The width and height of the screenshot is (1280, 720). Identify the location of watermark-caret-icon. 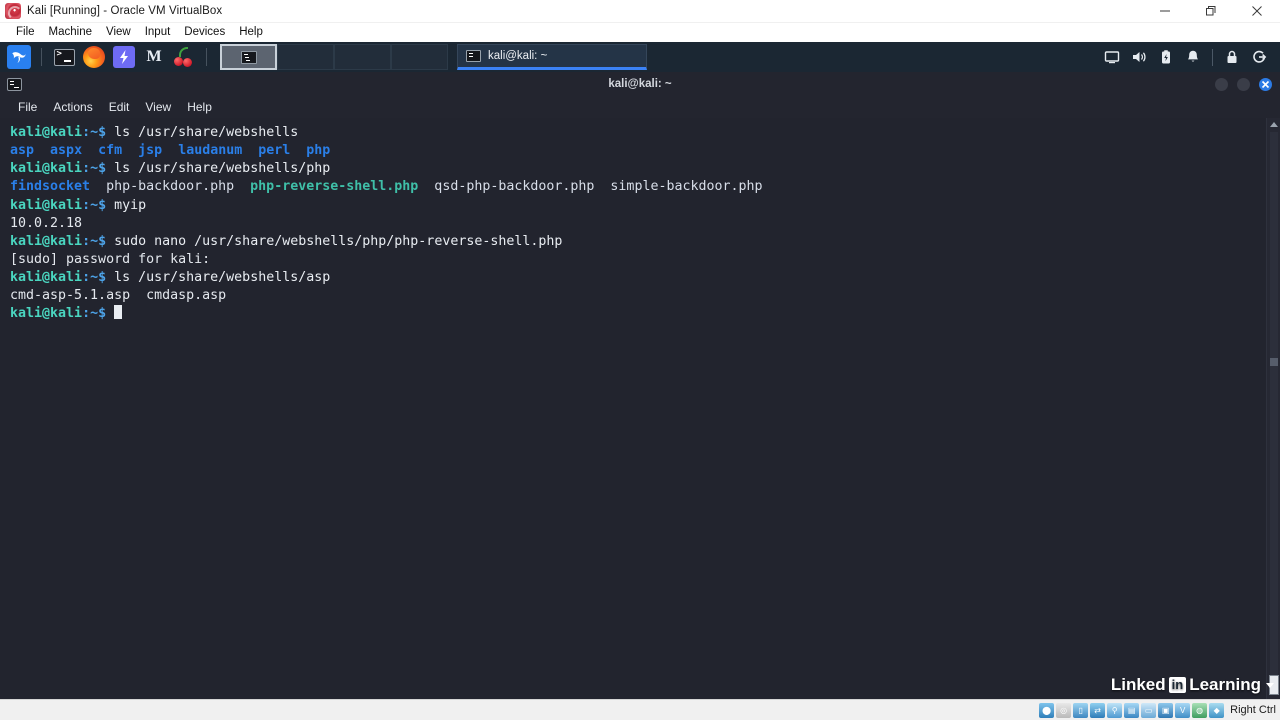
(1270, 685).